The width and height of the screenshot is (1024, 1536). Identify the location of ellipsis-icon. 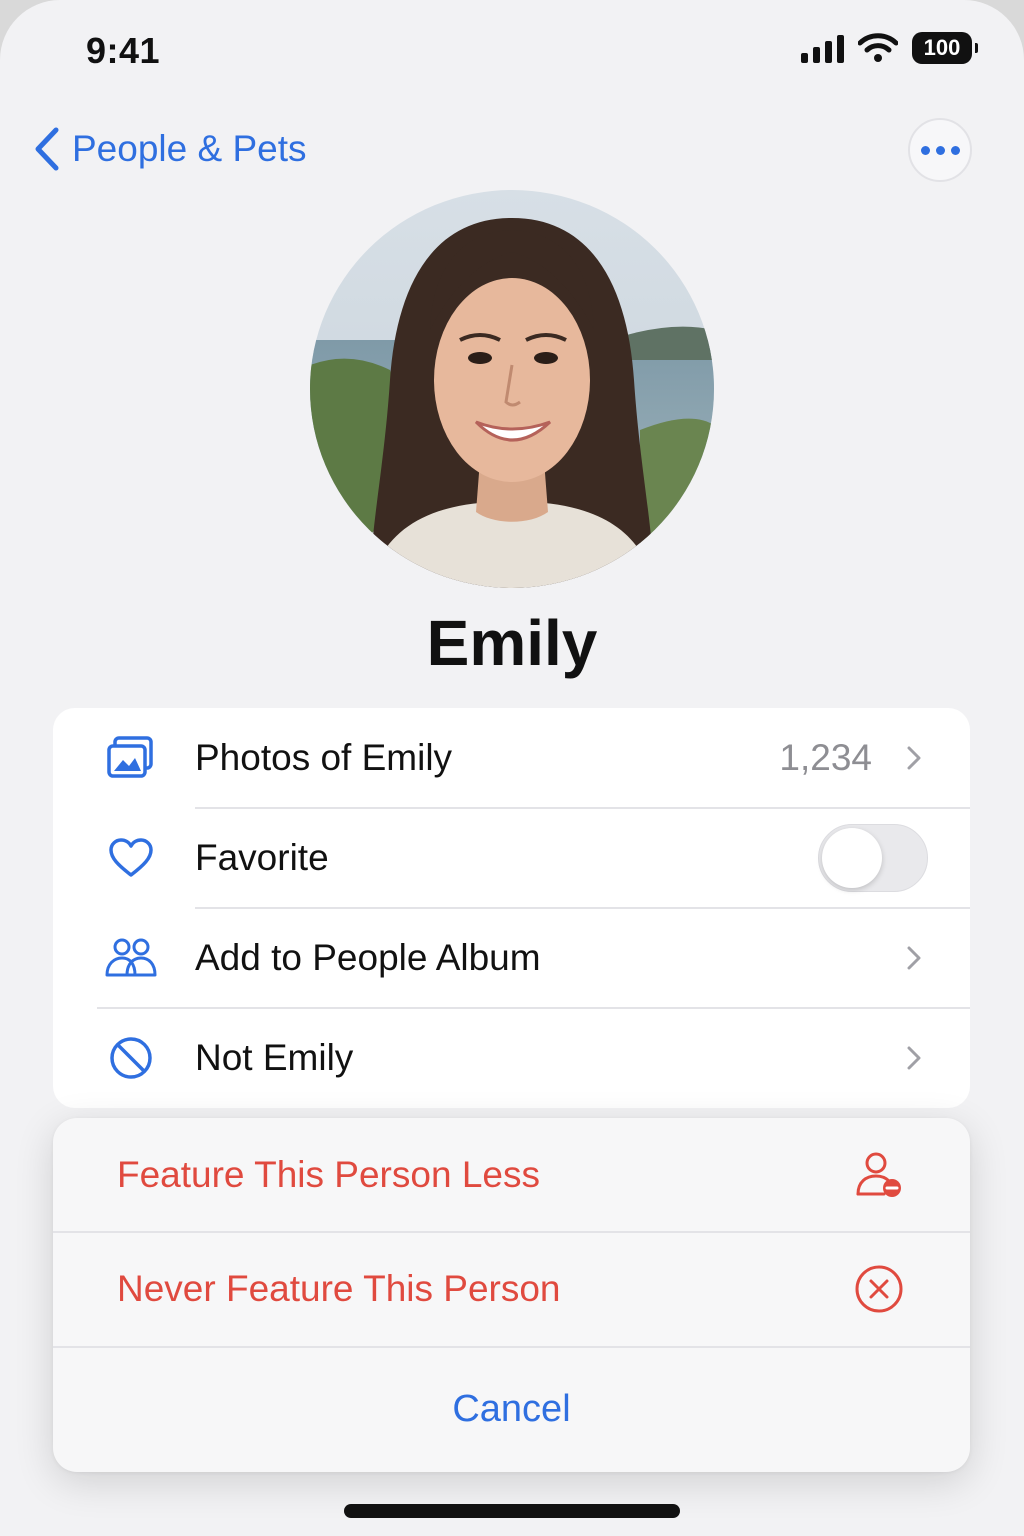
(925, 150).